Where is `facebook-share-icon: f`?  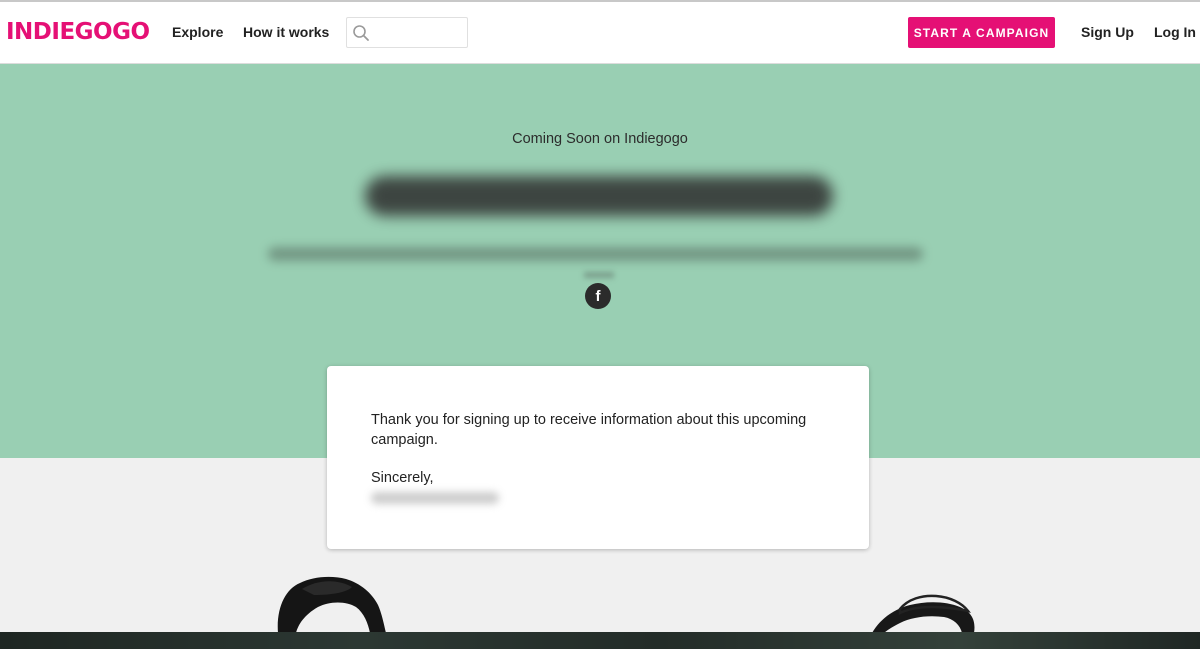
facebook-share-icon: f is located at coordinates (598, 296).